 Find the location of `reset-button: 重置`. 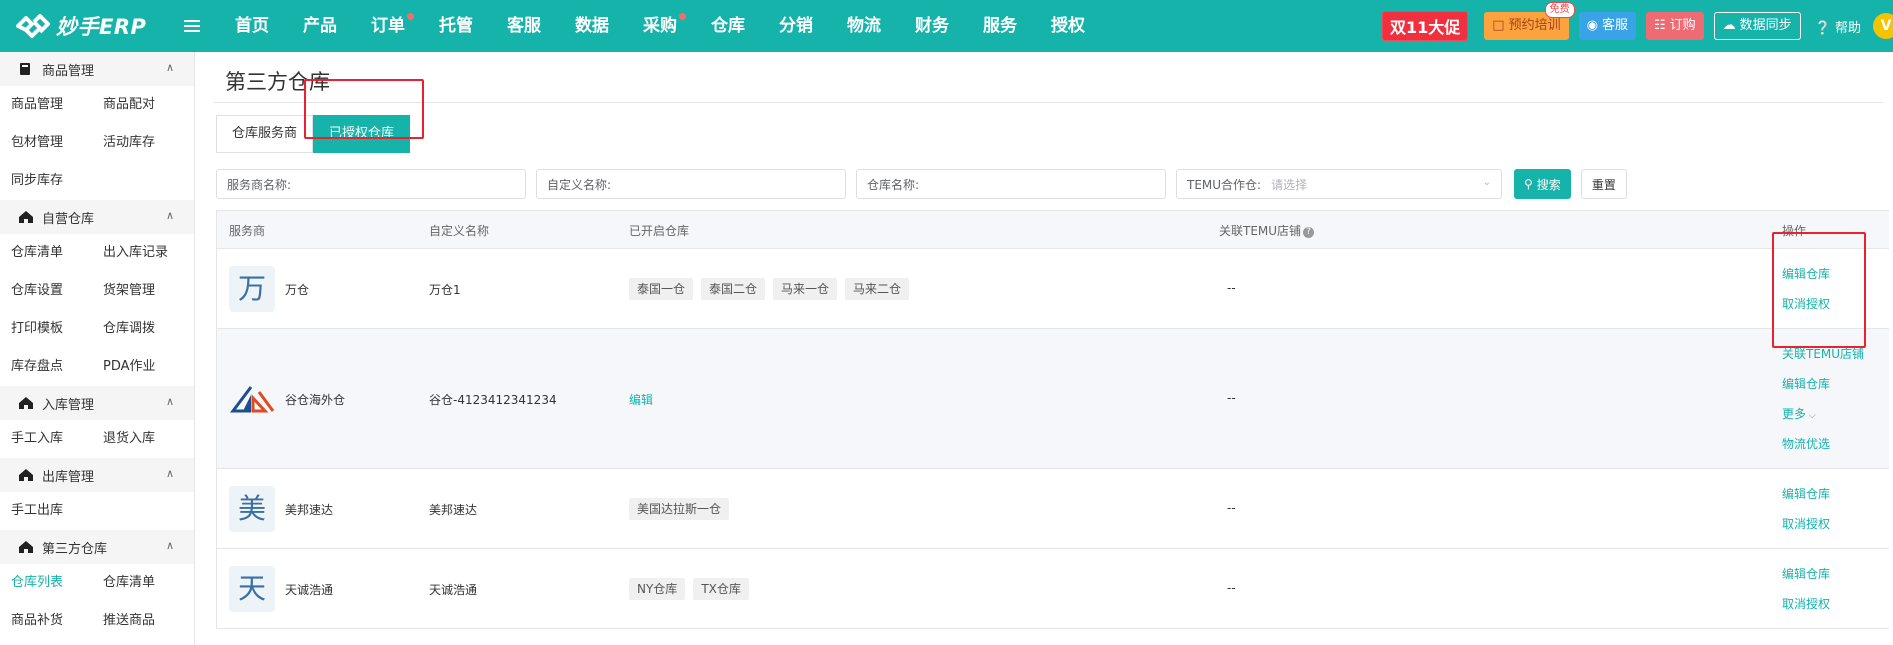

reset-button: 重置 is located at coordinates (1603, 184).